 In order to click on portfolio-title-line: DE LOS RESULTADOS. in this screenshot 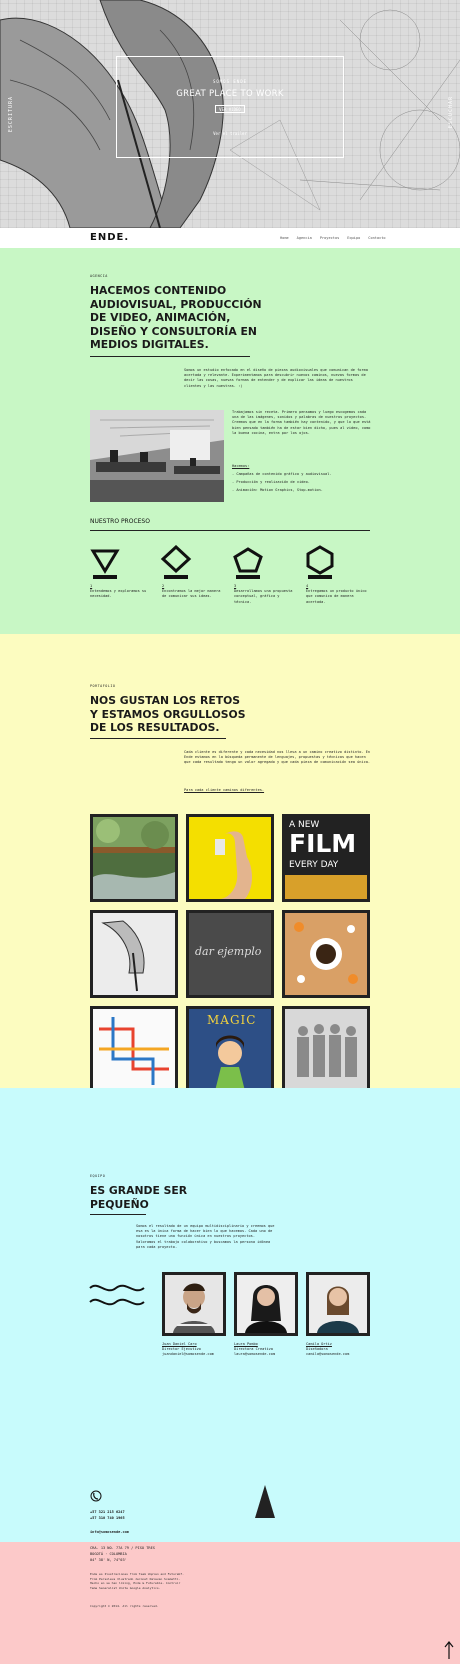, I will do `click(155, 727)`.